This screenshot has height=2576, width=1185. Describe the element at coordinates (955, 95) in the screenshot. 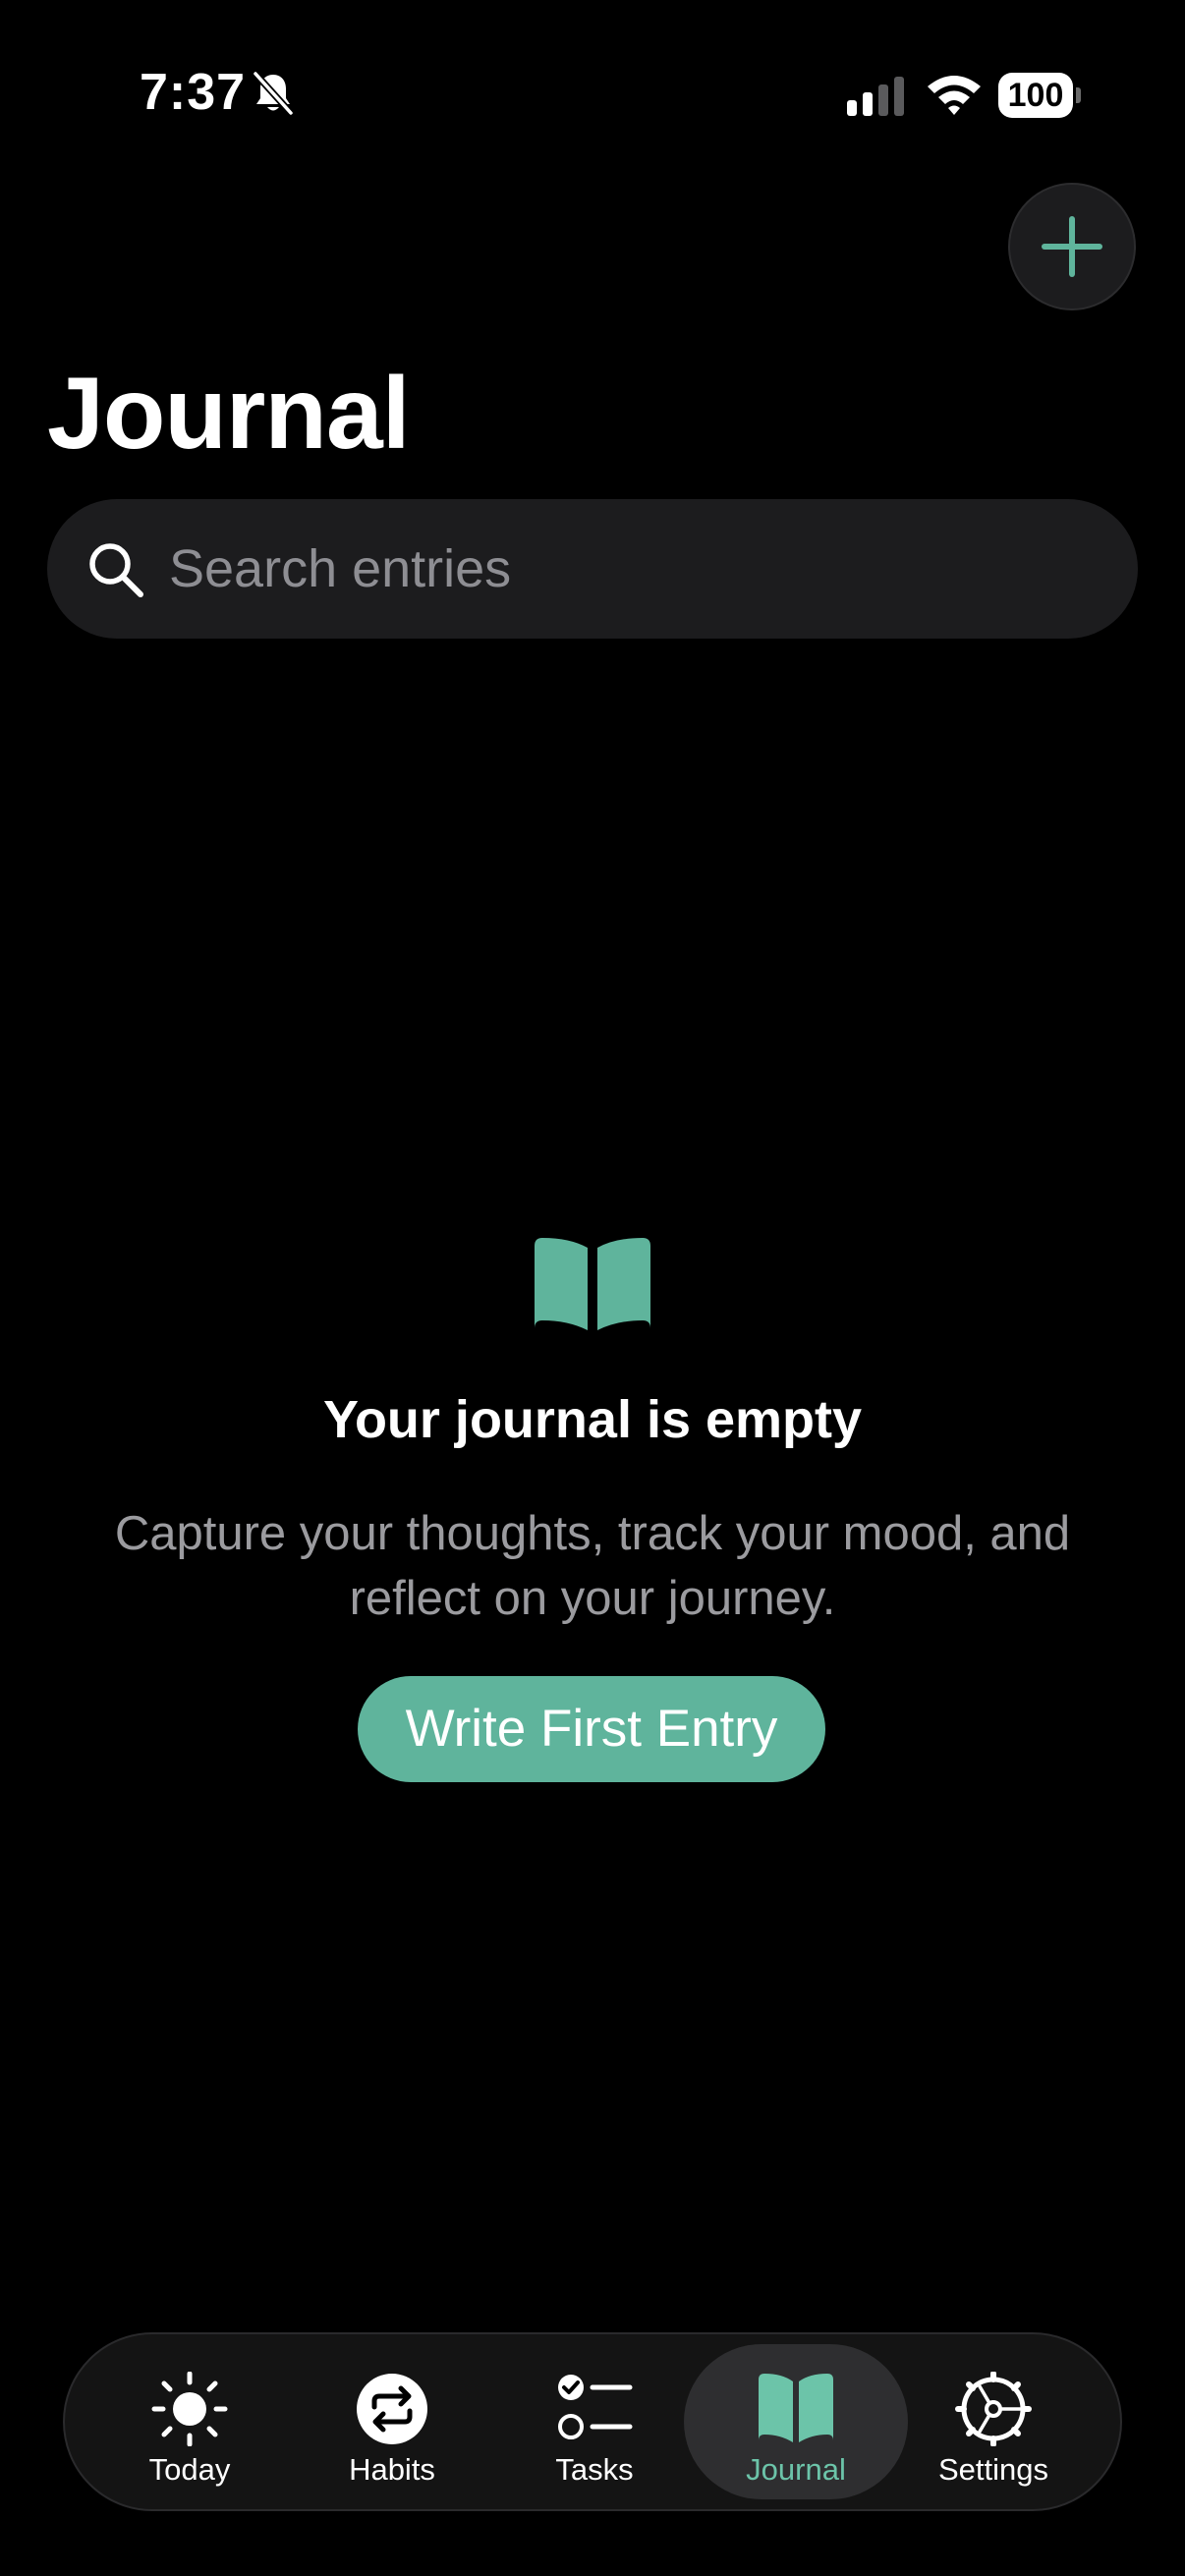

I see `wifi-icon` at that location.